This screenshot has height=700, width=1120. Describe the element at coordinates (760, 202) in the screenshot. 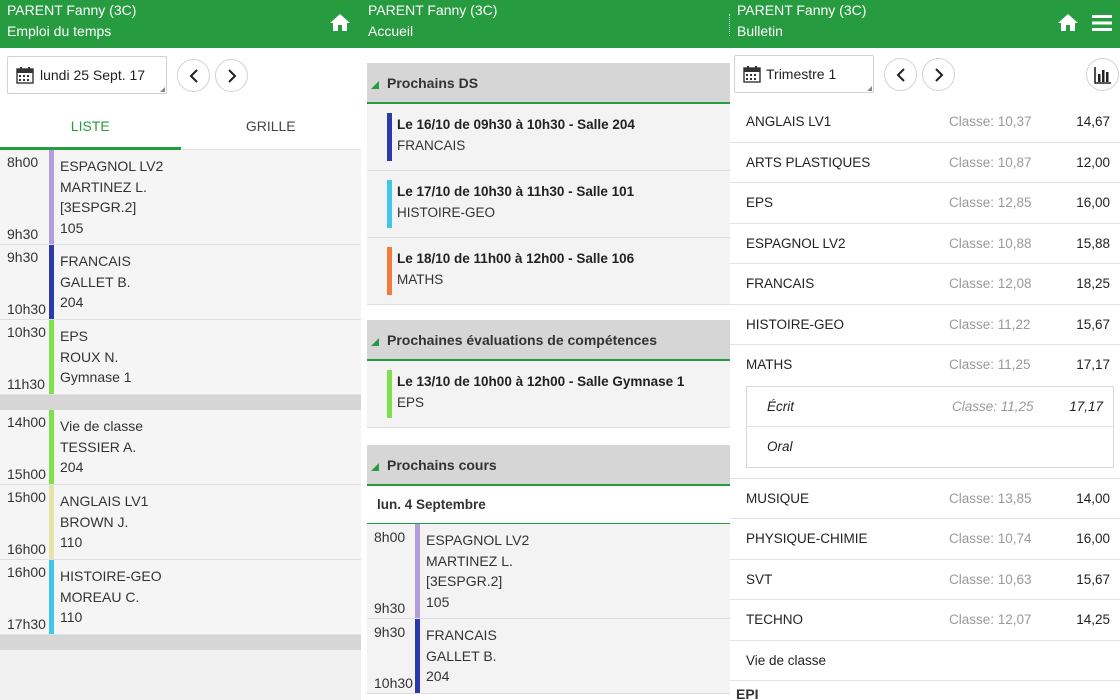

I see `subject-name: EPS` at that location.